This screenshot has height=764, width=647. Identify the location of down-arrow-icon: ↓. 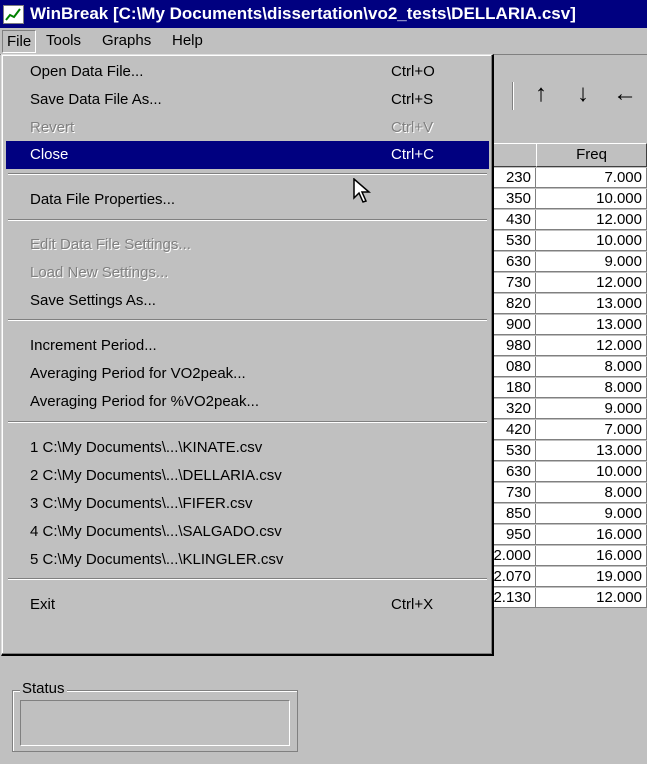
(583, 94).